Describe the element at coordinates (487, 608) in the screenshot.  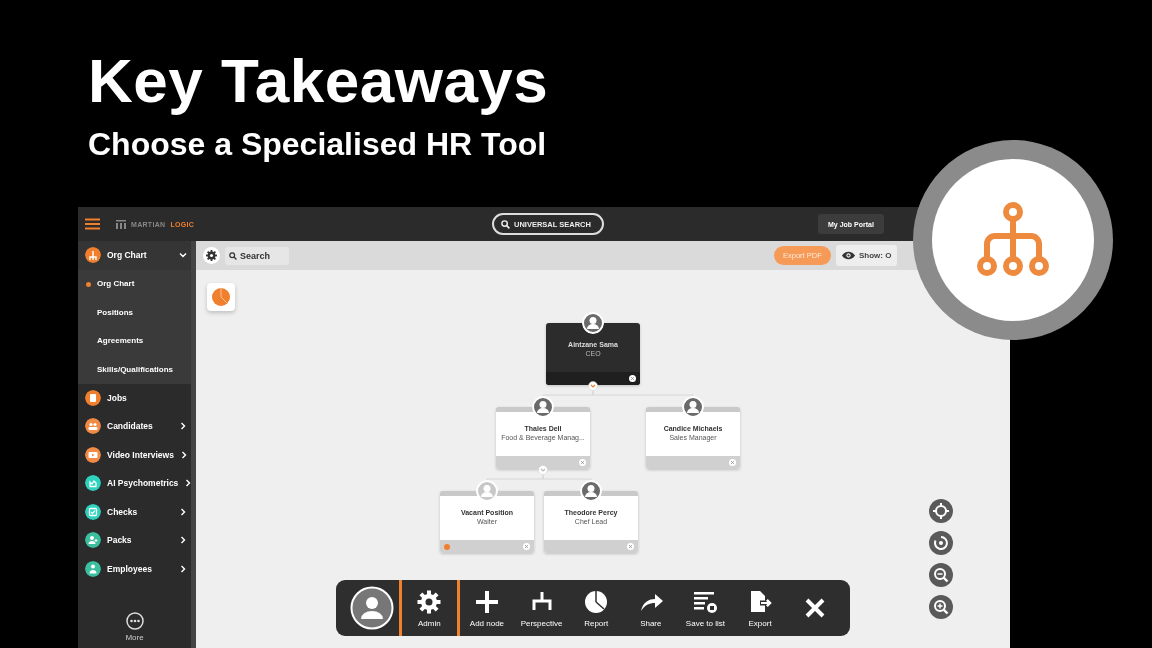
I see `add-action-button: Add node` at that location.